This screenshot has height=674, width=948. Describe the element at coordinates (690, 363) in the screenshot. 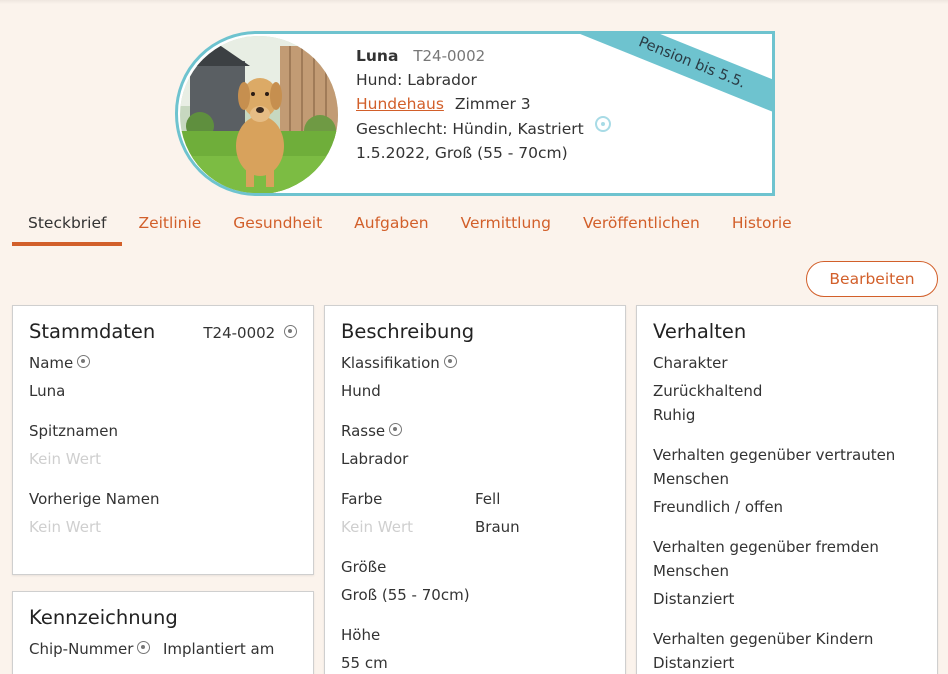

I see `character-label: Charakter` at that location.